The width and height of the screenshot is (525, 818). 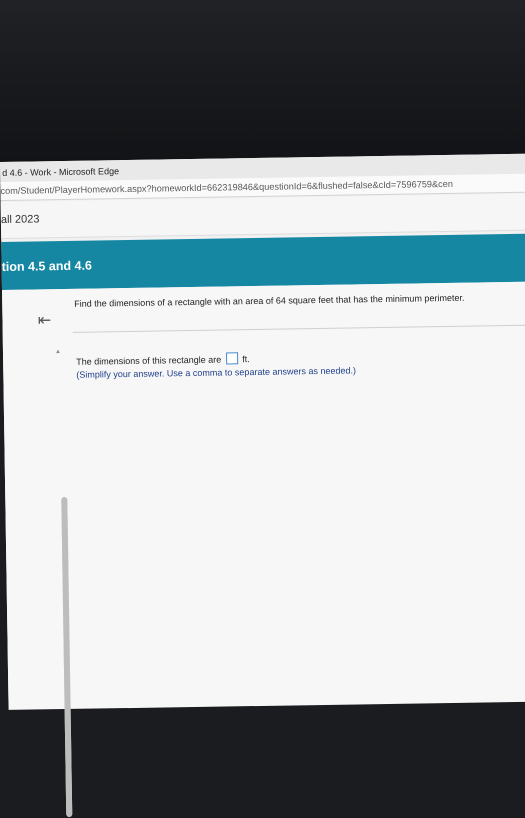 I want to click on collapse-caret-icon: ▲, so click(x=58, y=352).